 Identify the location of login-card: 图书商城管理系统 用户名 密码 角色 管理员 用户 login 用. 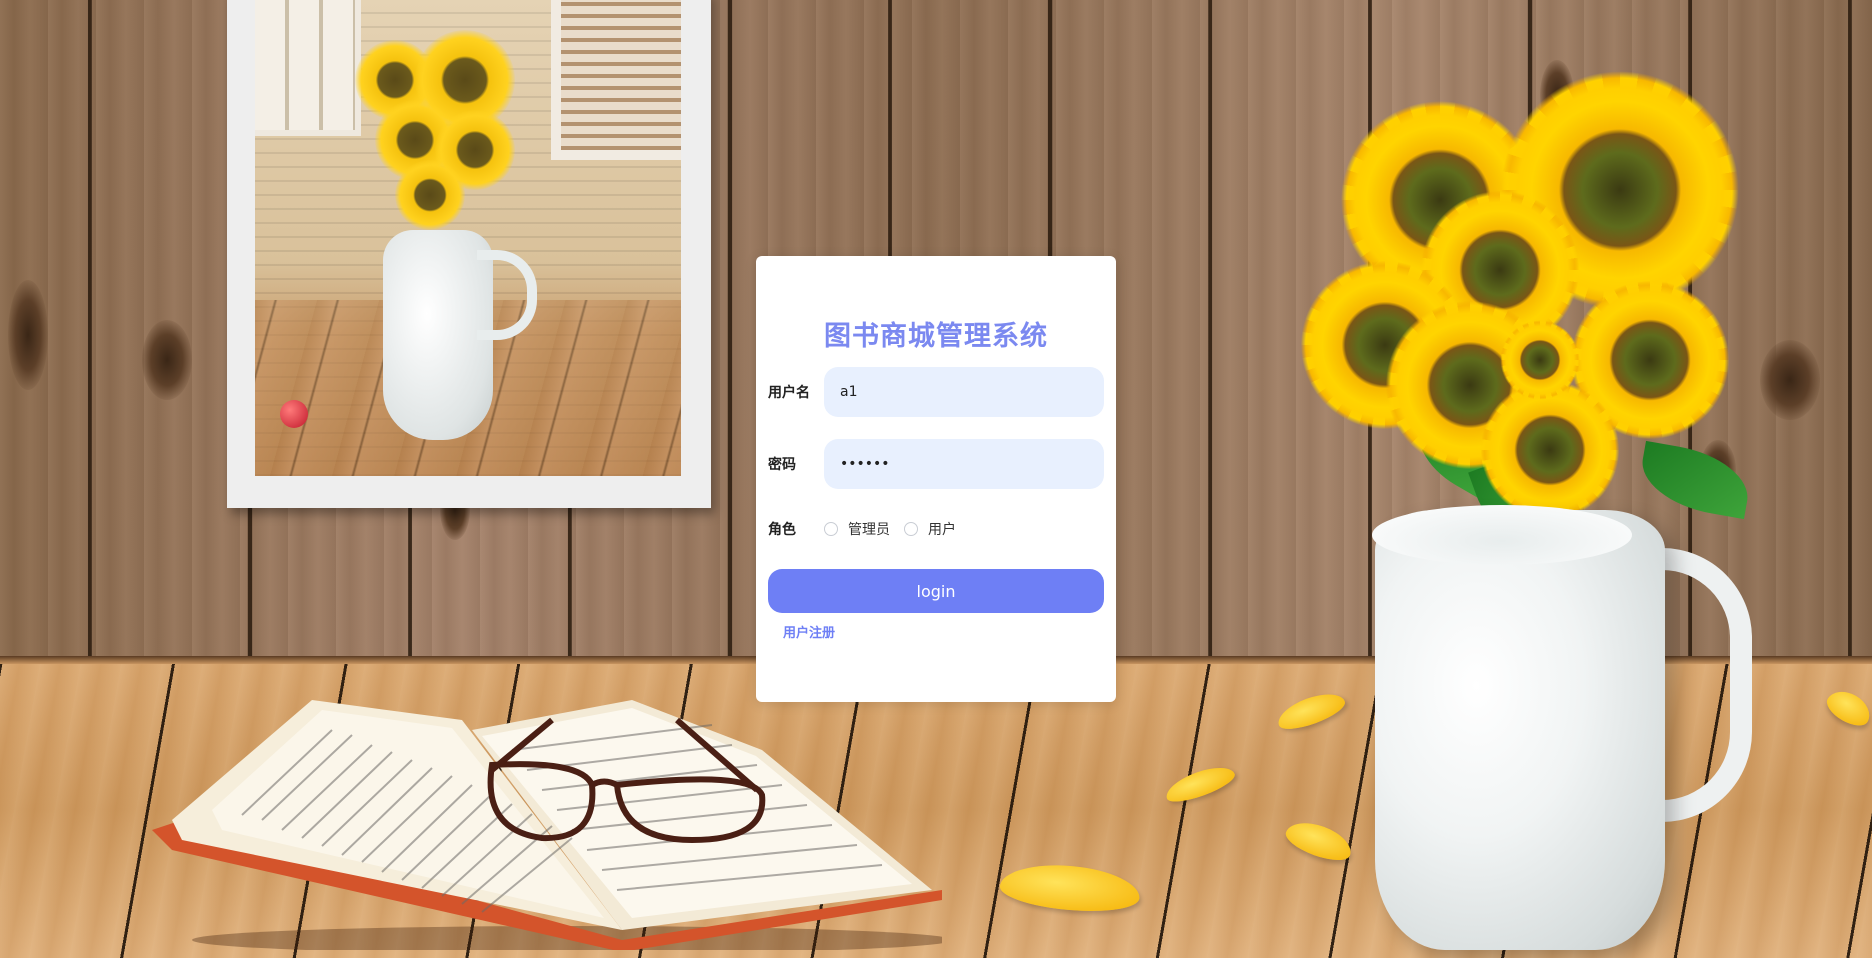
(936, 479).